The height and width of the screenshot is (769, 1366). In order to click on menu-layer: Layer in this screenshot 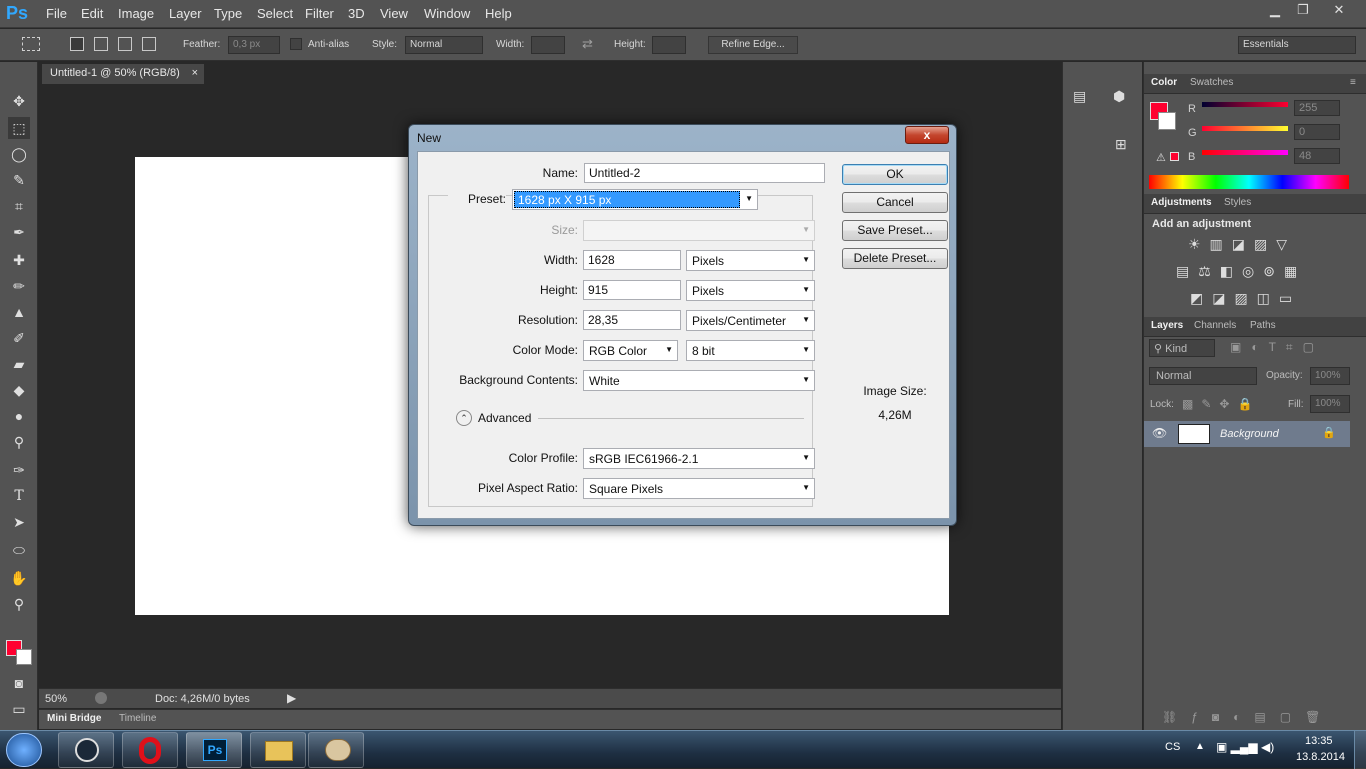, I will do `click(185, 13)`.